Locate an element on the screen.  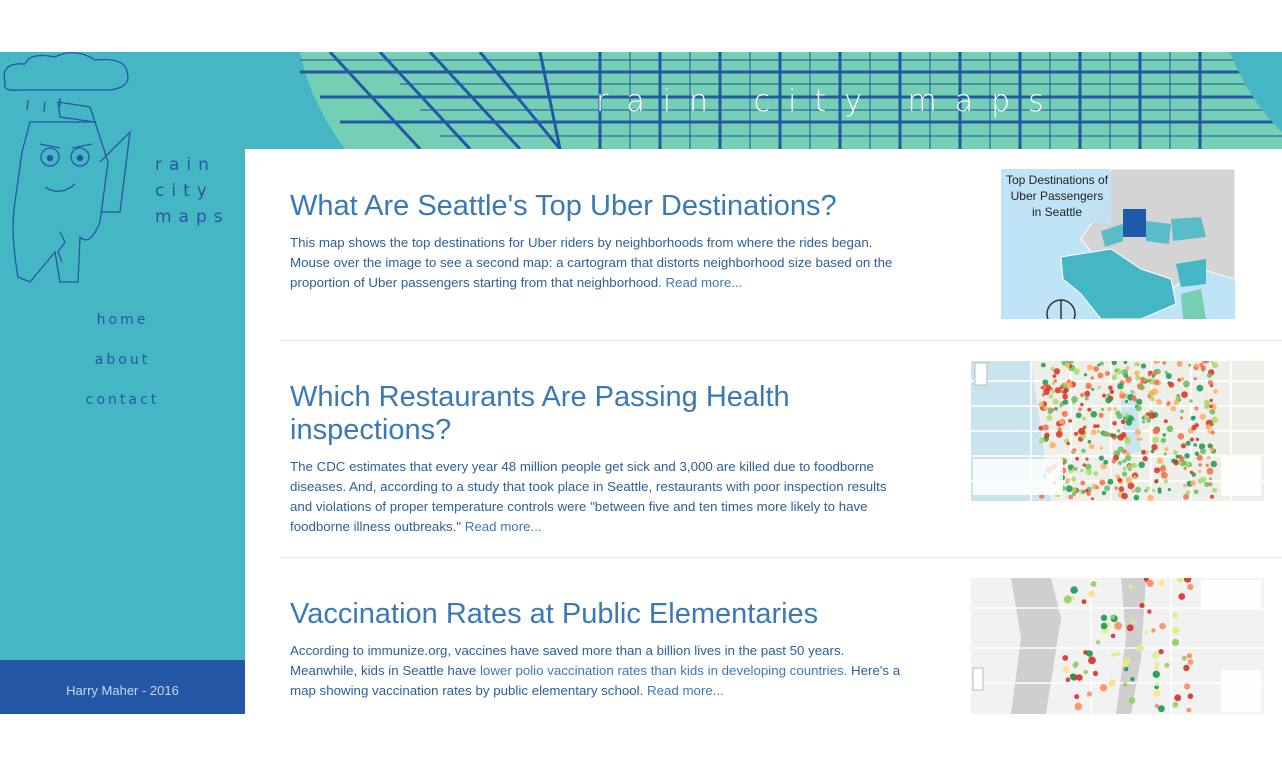
nav-contact: contact is located at coordinates (122, 410).